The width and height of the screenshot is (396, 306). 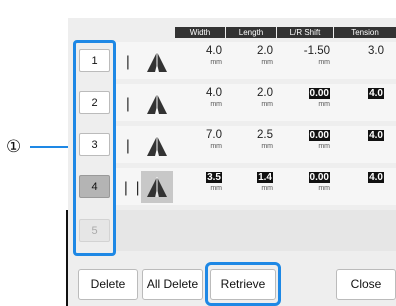 What do you see at coordinates (243, 284) in the screenshot?
I see `retrieve-highlight` at bounding box center [243, 284].